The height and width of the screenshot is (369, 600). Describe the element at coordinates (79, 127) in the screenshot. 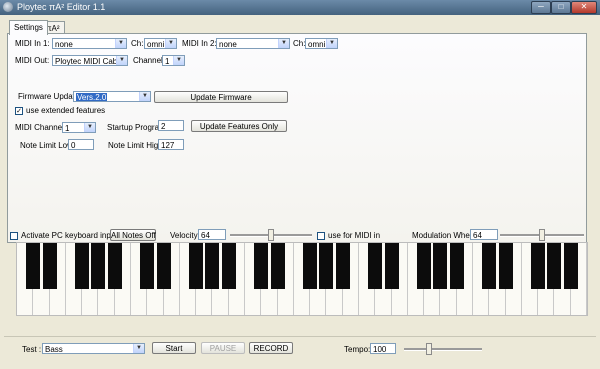

I see `midi-channel-select: 1 ▼` at that location.